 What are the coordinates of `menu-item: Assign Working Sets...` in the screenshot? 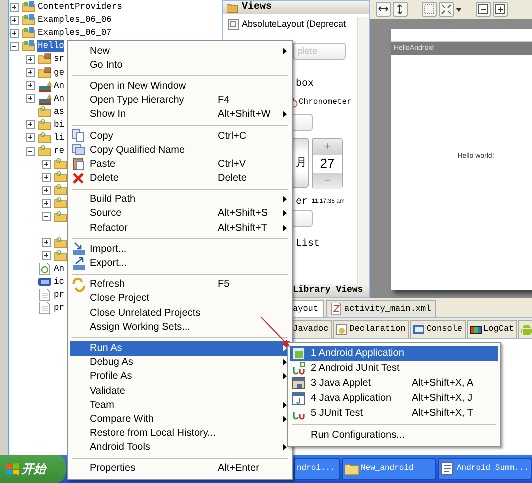 It's located at (180, 327).